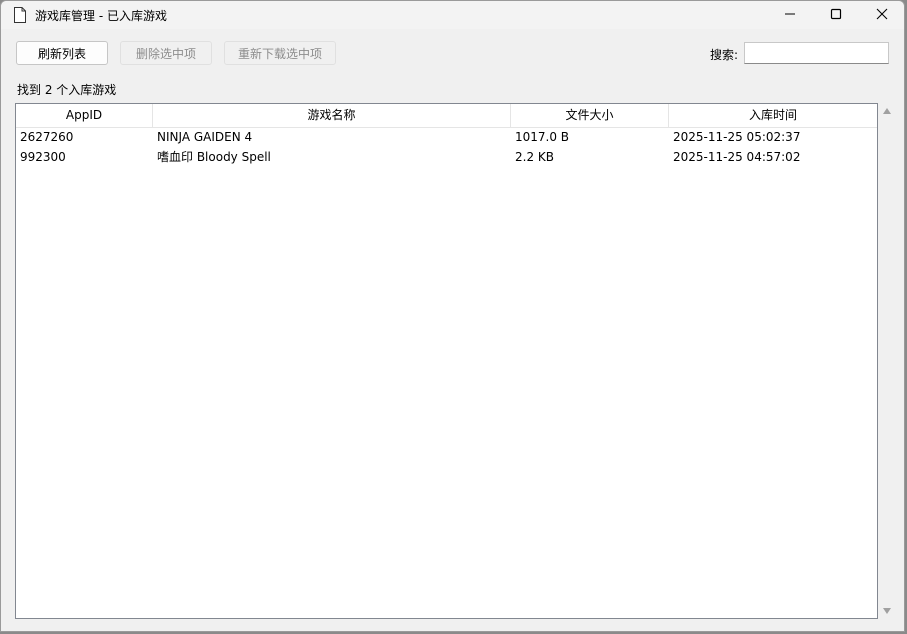 Image resolution: width=907 pixels, height=634 pixels. What do you see at coordinates (773, 115) in the screenshot?
I see `column-header-time: 入库时间` at bounding box center [773, 115].